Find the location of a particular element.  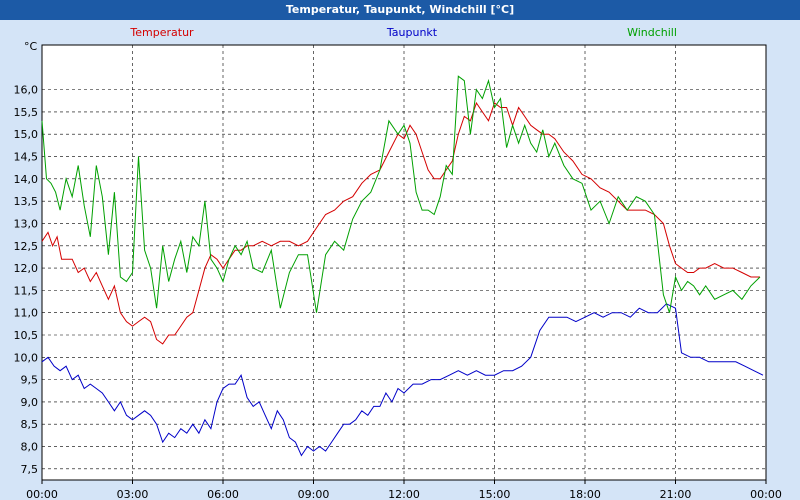

legend-taupunkt: Taupunkt is located at coordinates (412, 32).